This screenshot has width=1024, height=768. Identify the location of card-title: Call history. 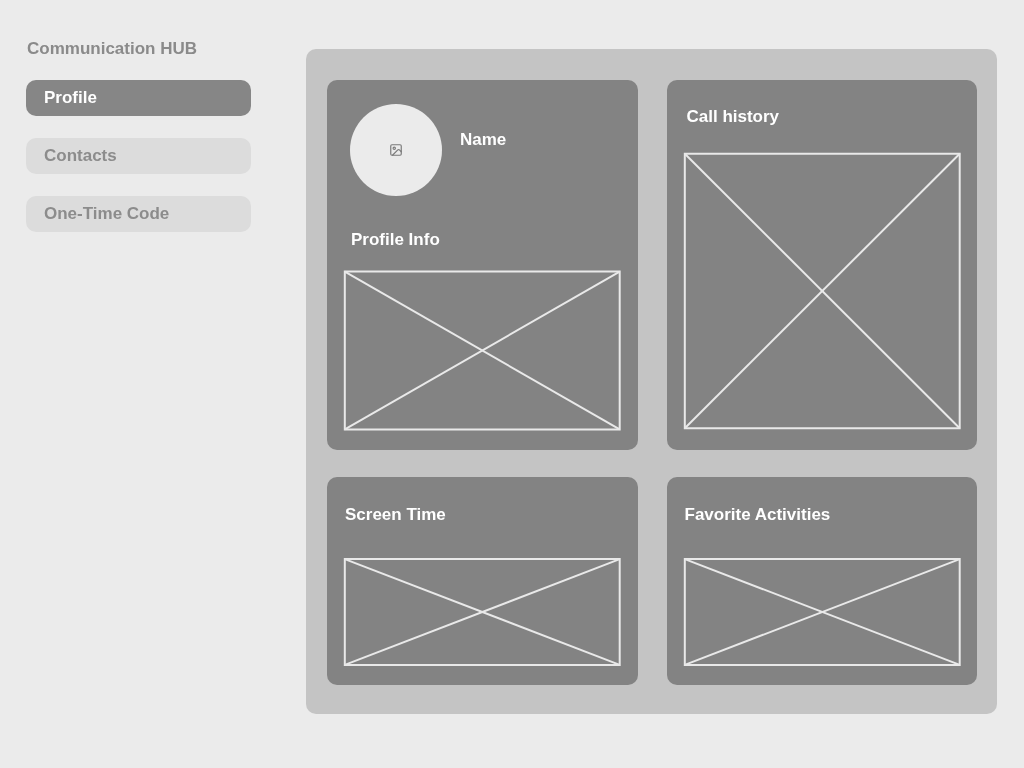
(733, 117).